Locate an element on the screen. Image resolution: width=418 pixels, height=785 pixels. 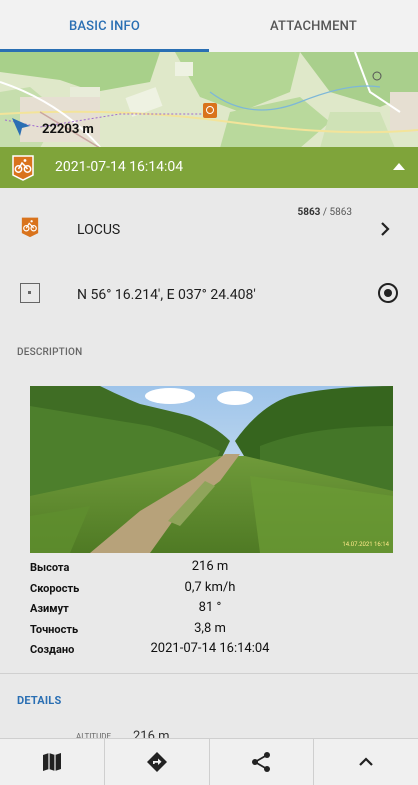
info-key: Высота is located at coordinates (50, 567).